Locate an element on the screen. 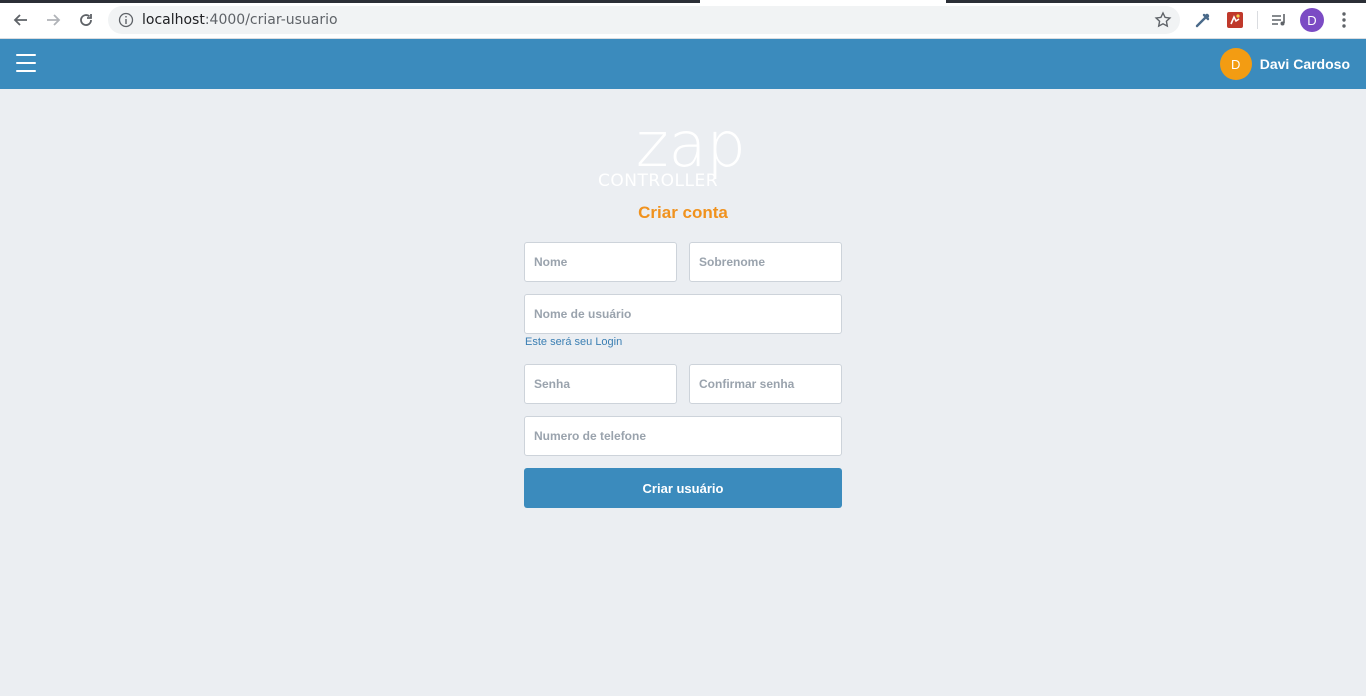 The width and height of the screenshot is (1366, 696). back-icon is located at coordinates (21, 20).